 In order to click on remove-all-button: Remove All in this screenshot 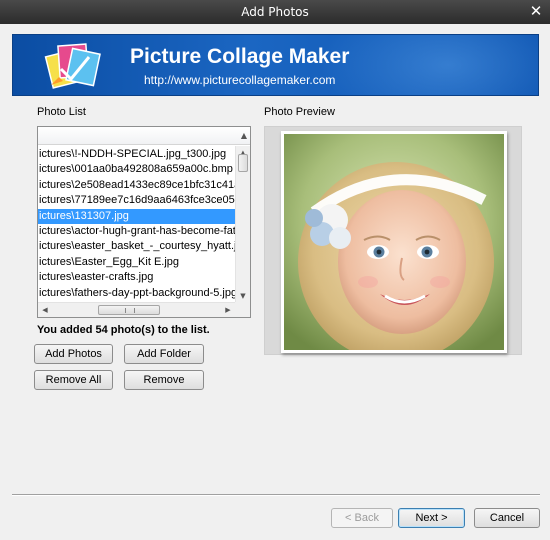, I will do `click(73, 380)`.